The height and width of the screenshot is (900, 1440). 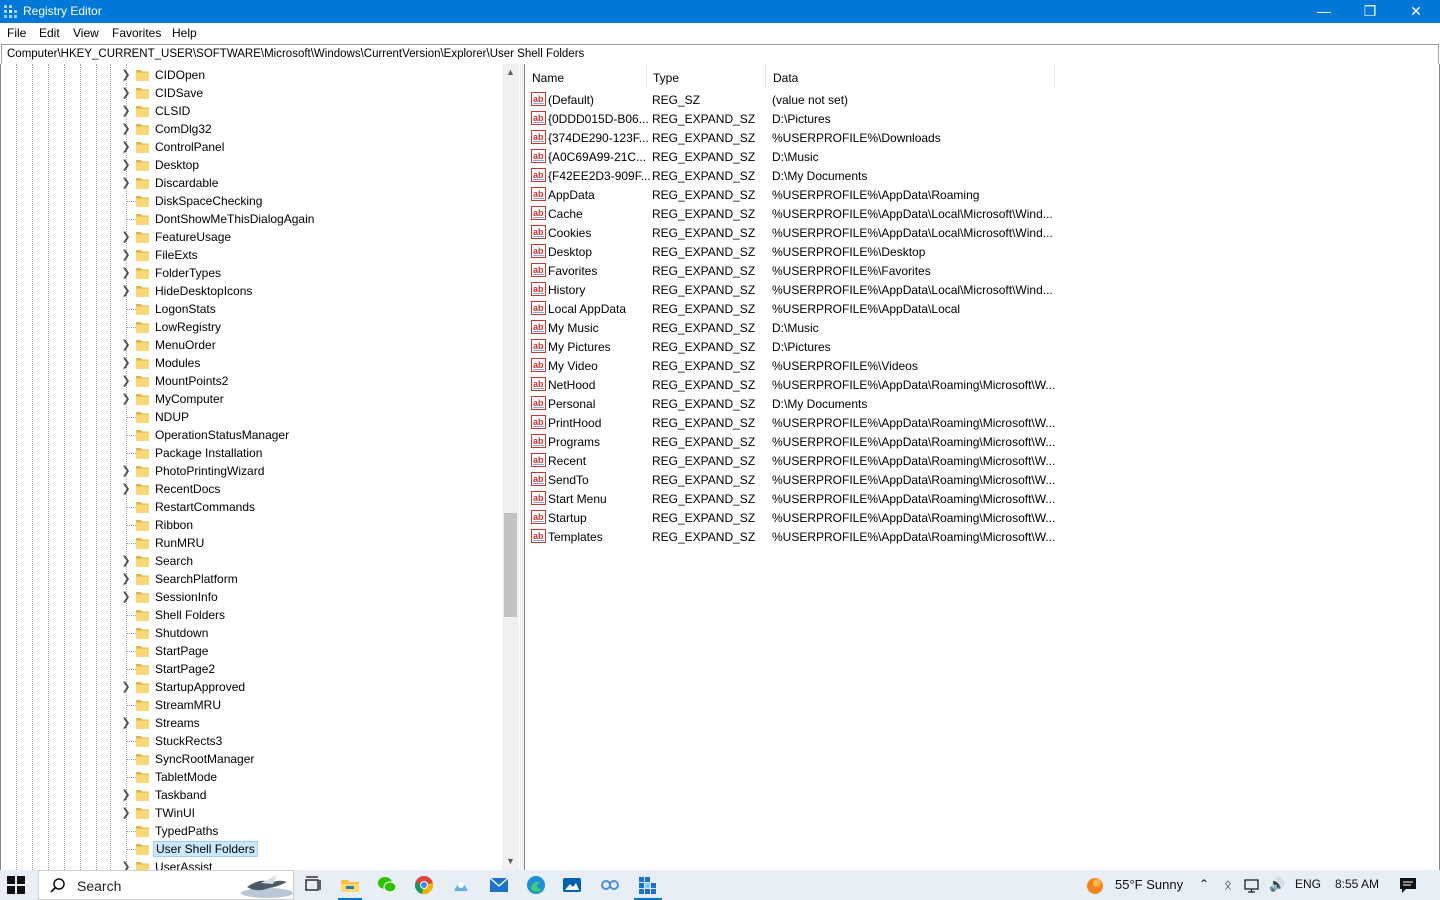 I want to click on notification-icon, so click(x=1408, y=885).